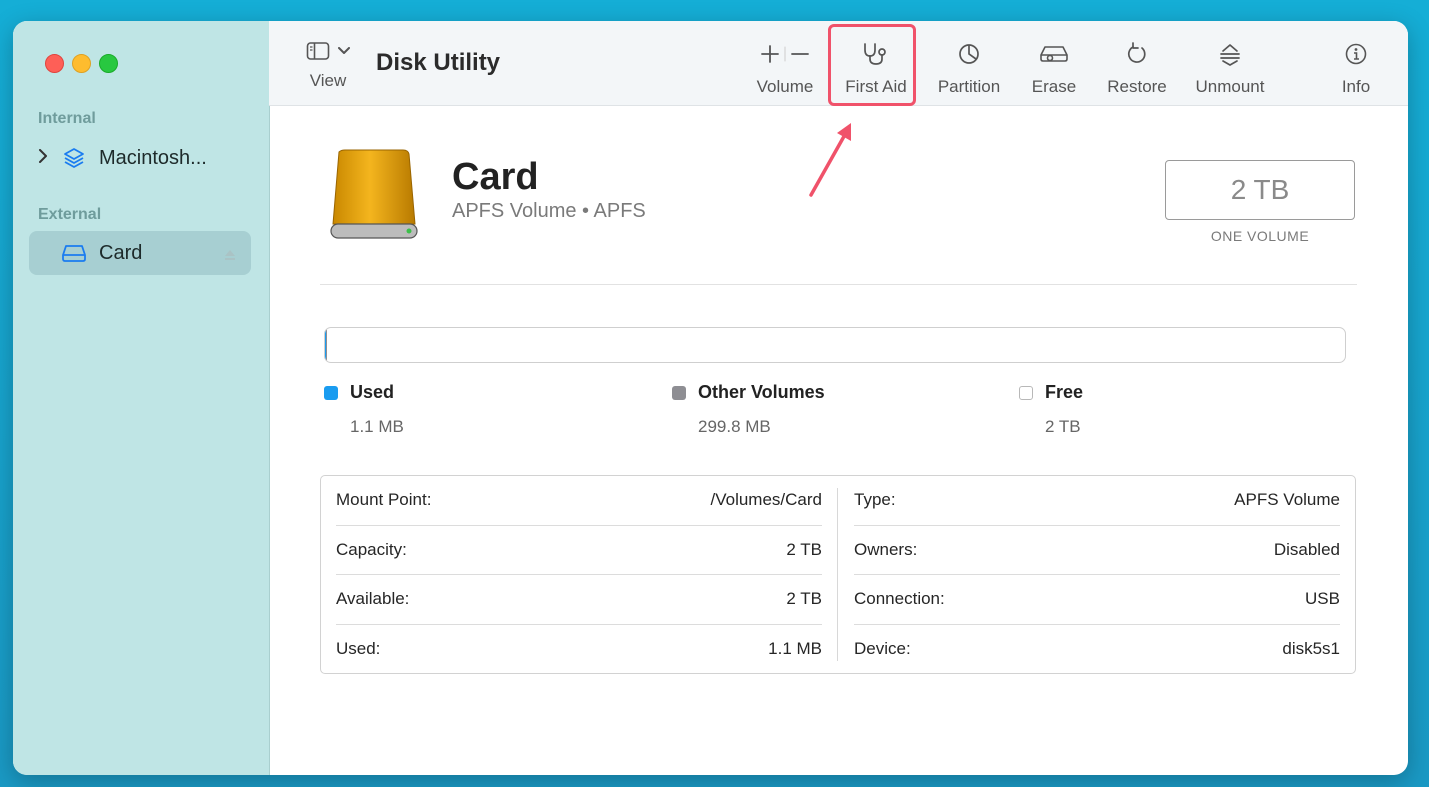 The height and width of the screenshot is (787, 1429). I want to click on usage-bar-other, so click(326, 345).